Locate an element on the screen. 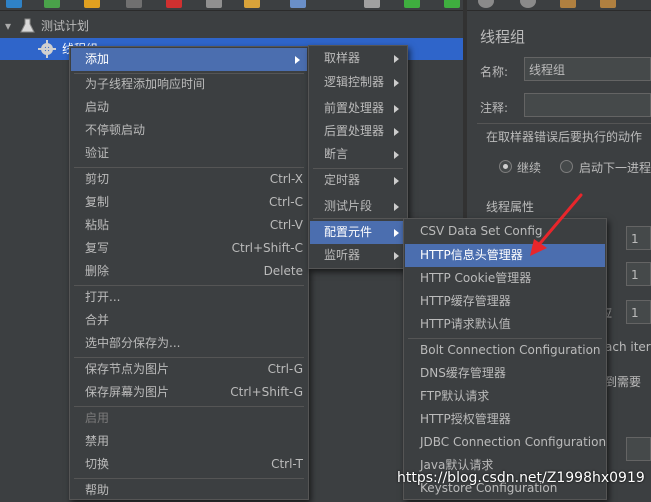  stop-icon is located at coordinates (486, 4).